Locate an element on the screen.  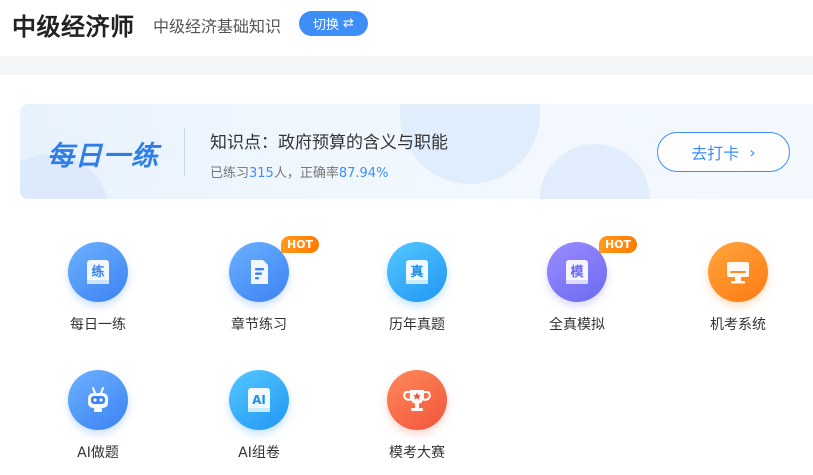
feature-label: 模考大赛 is located at coordinates (417, 453).